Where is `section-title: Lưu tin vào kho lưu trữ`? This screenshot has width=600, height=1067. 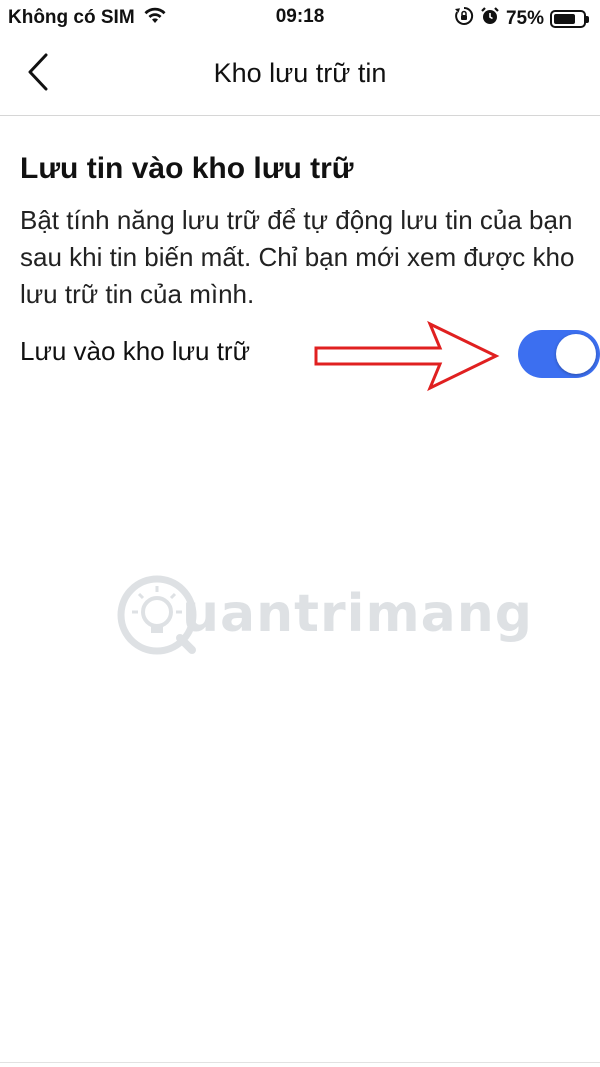 section-title: Lưu tin vào kho lưu trữ is located at coordinates (187, 168).